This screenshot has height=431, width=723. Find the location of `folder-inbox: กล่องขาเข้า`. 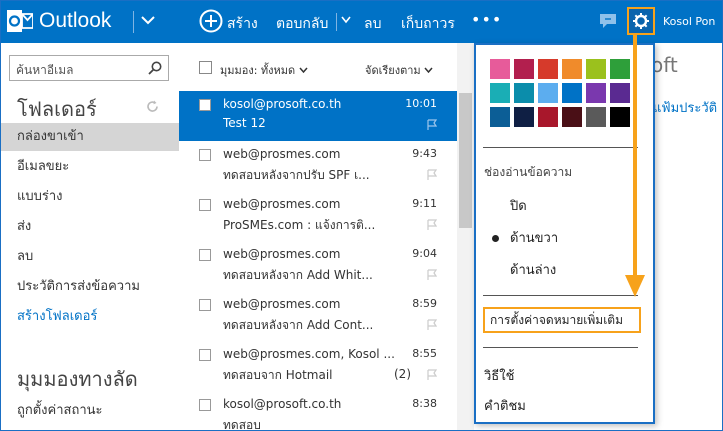

folder-inbox: กล่องขาเข้า is located at coordinates (90, 137).